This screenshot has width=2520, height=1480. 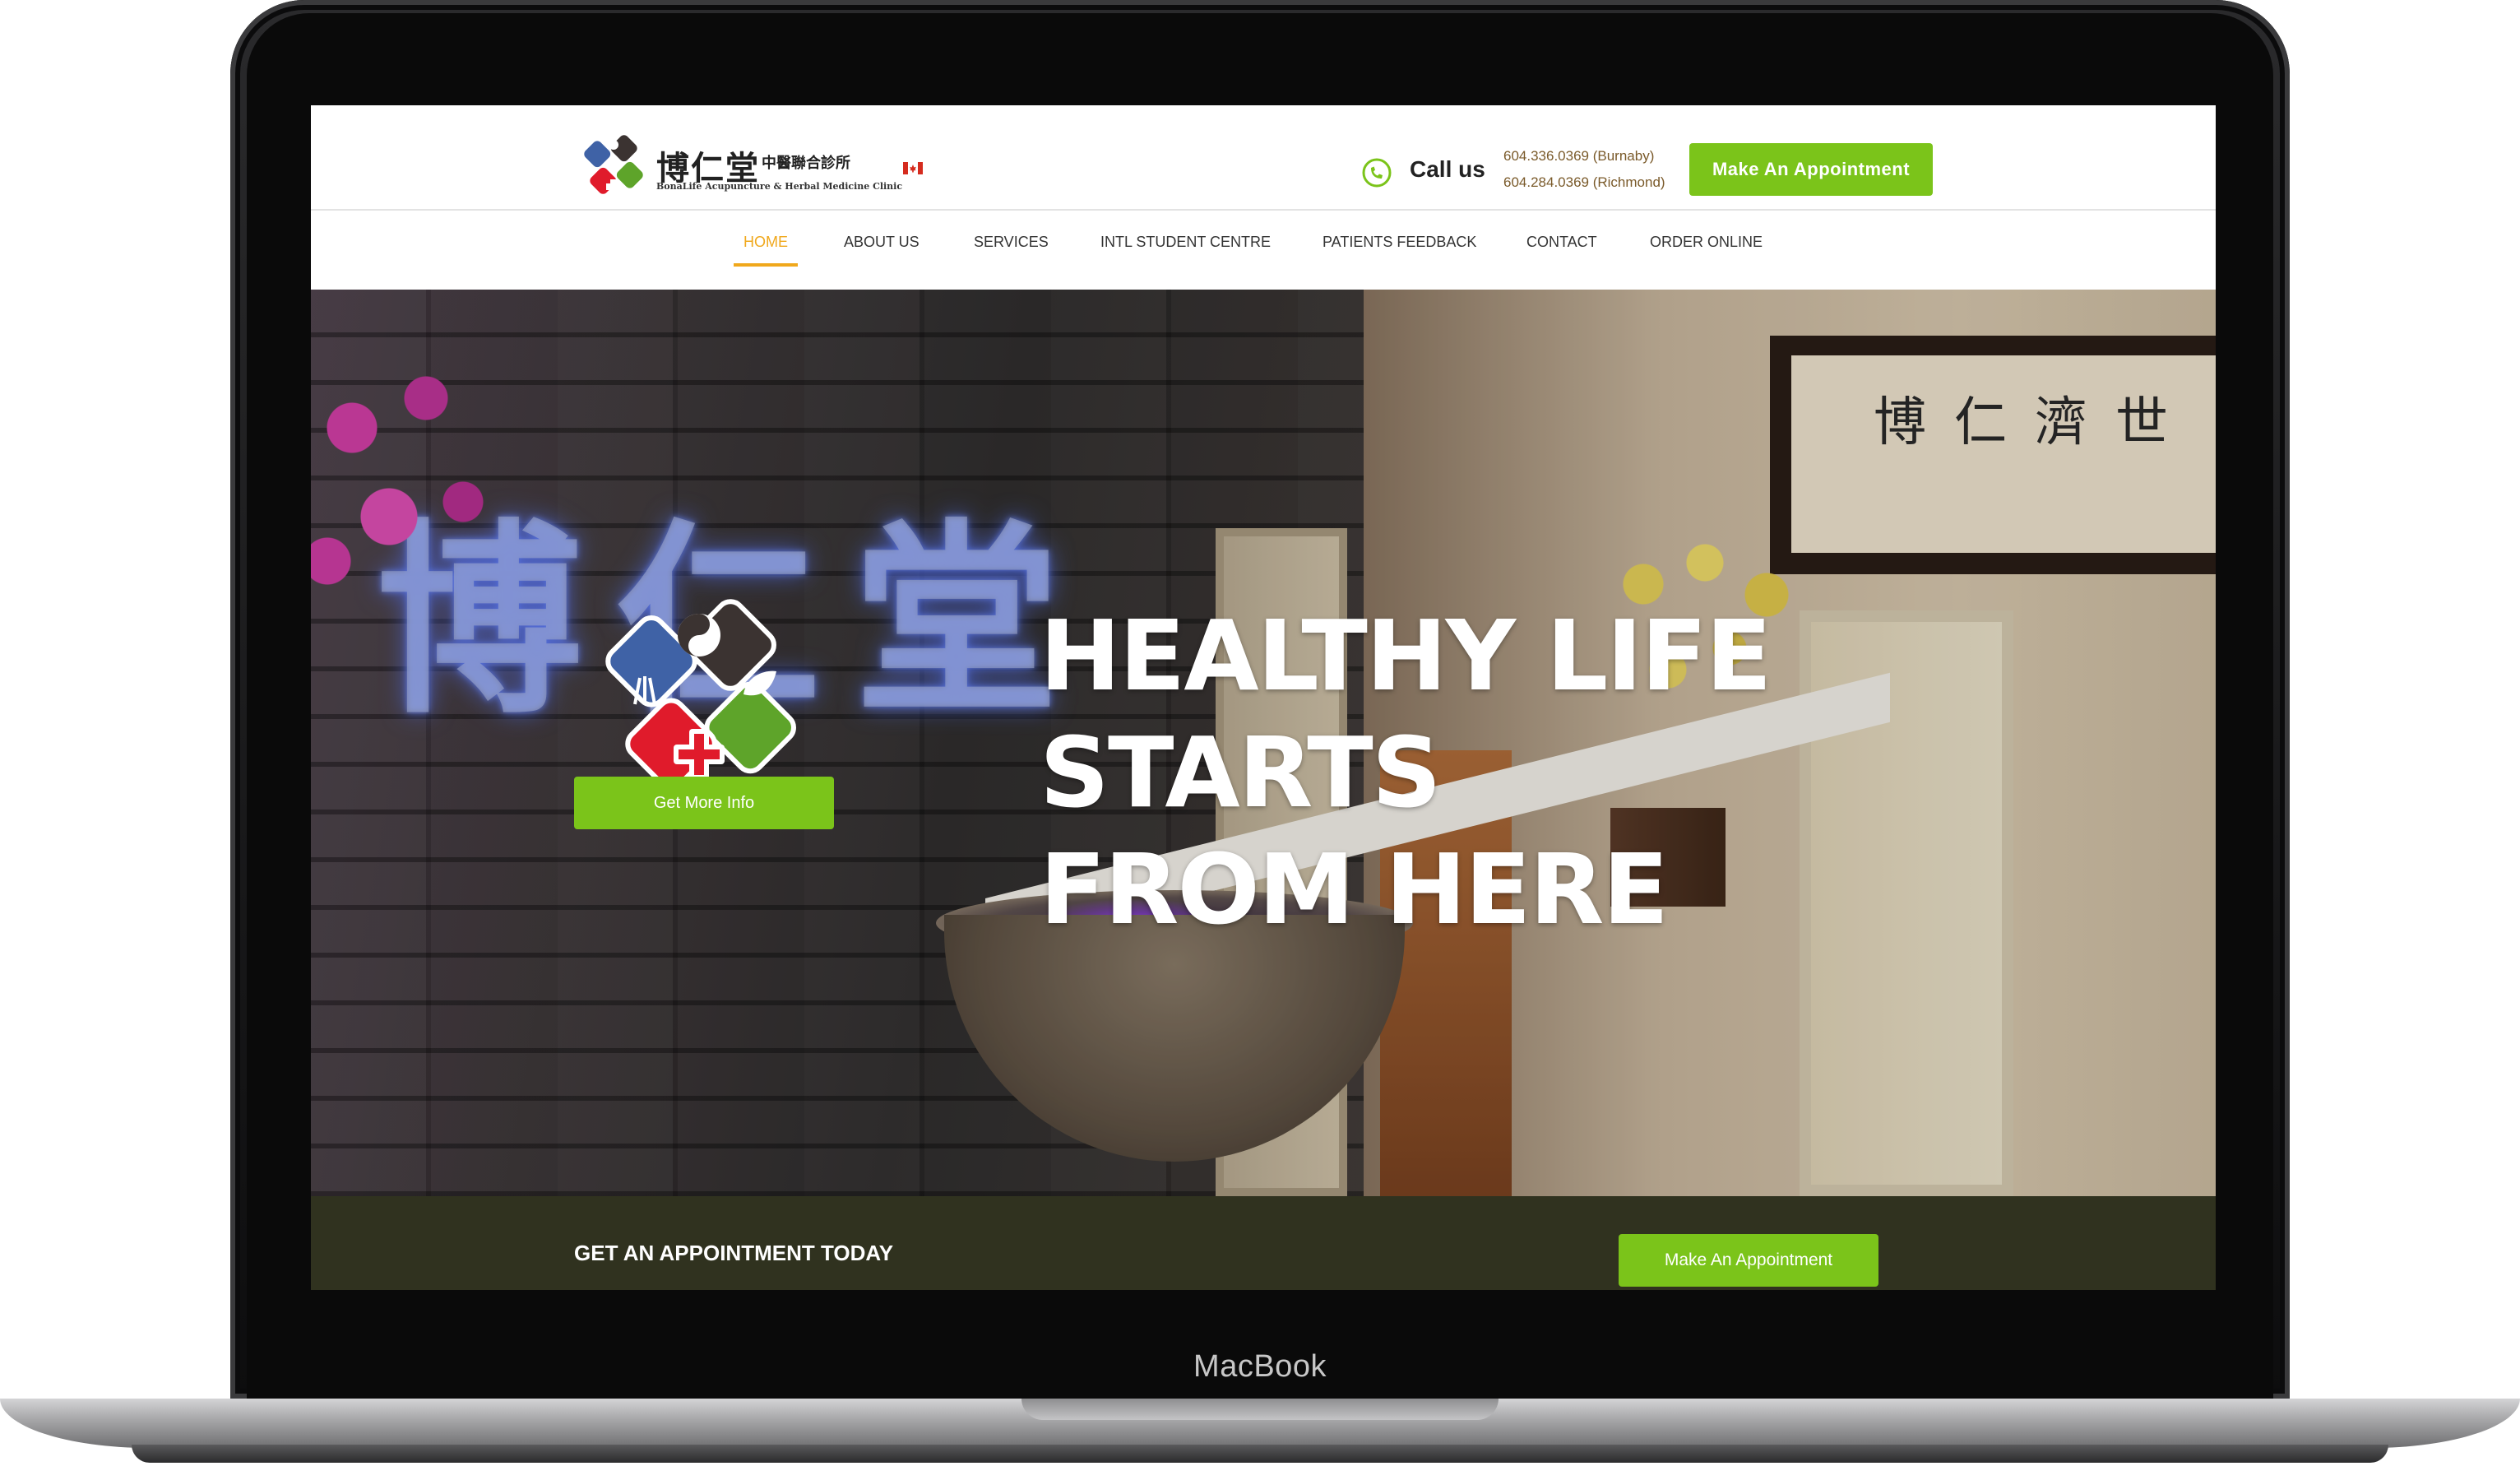 I want to click on hero-title-line: HEALTHY LIFE, so click(x=1406, y=655).